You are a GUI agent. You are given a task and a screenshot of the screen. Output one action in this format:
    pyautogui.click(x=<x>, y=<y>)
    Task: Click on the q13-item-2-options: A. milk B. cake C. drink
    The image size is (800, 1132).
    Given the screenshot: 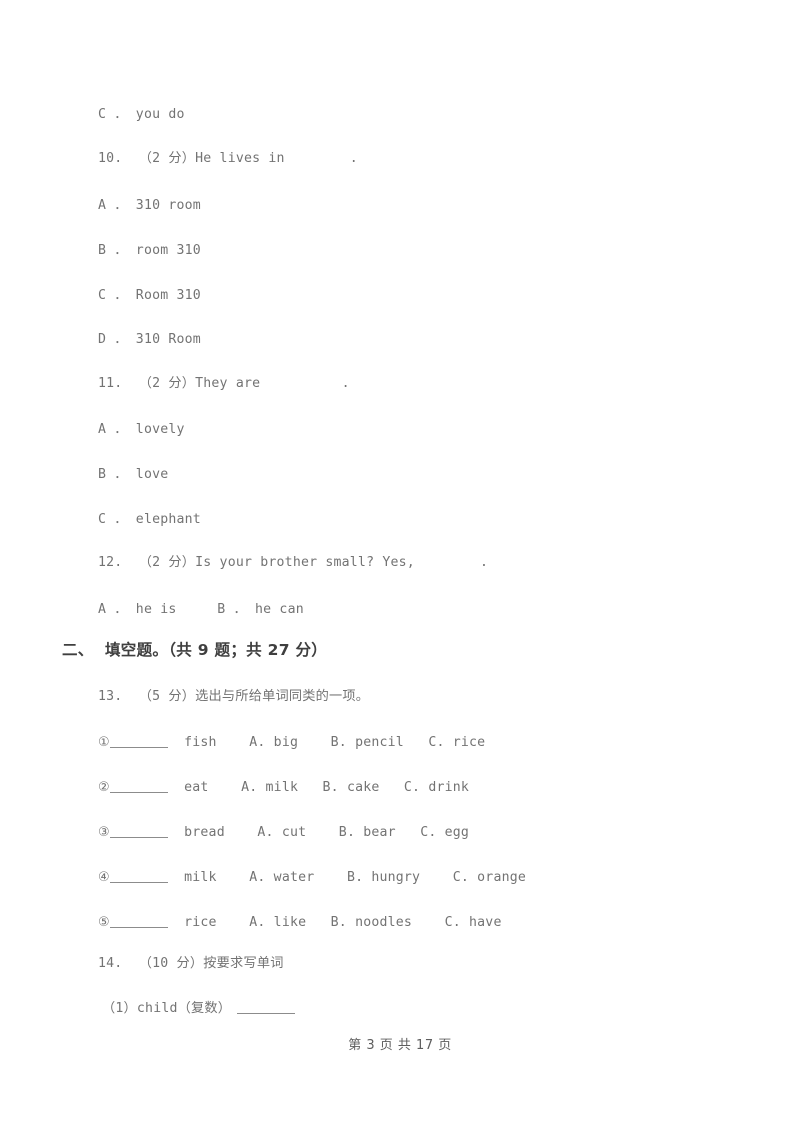 What is the action you would take?
    pyautogui.click(x=355, y=787)
    